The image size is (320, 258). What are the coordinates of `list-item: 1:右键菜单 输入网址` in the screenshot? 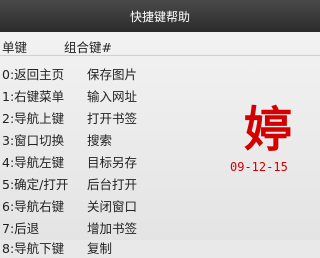 It's located at (120, 94).